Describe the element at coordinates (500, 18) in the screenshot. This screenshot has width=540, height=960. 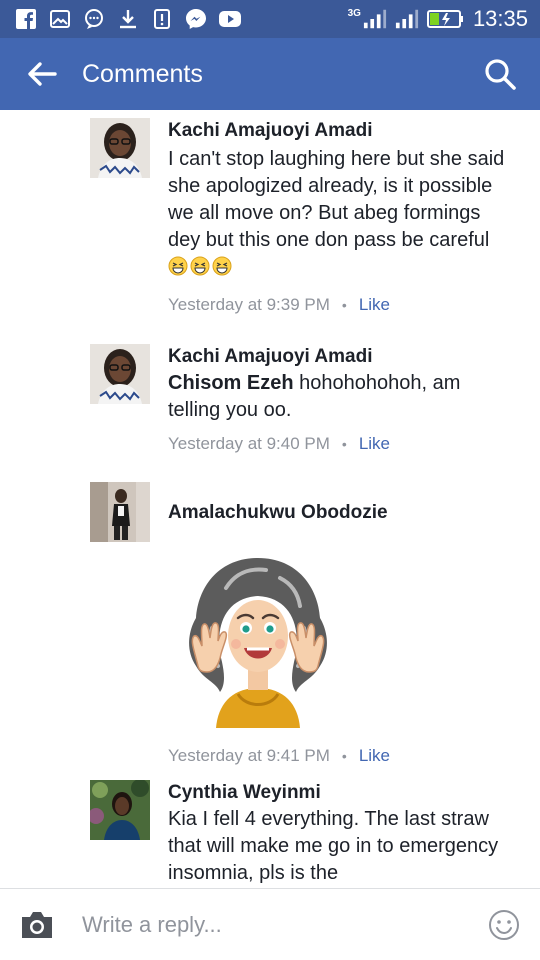
I see `clock: 13:35` at that location.